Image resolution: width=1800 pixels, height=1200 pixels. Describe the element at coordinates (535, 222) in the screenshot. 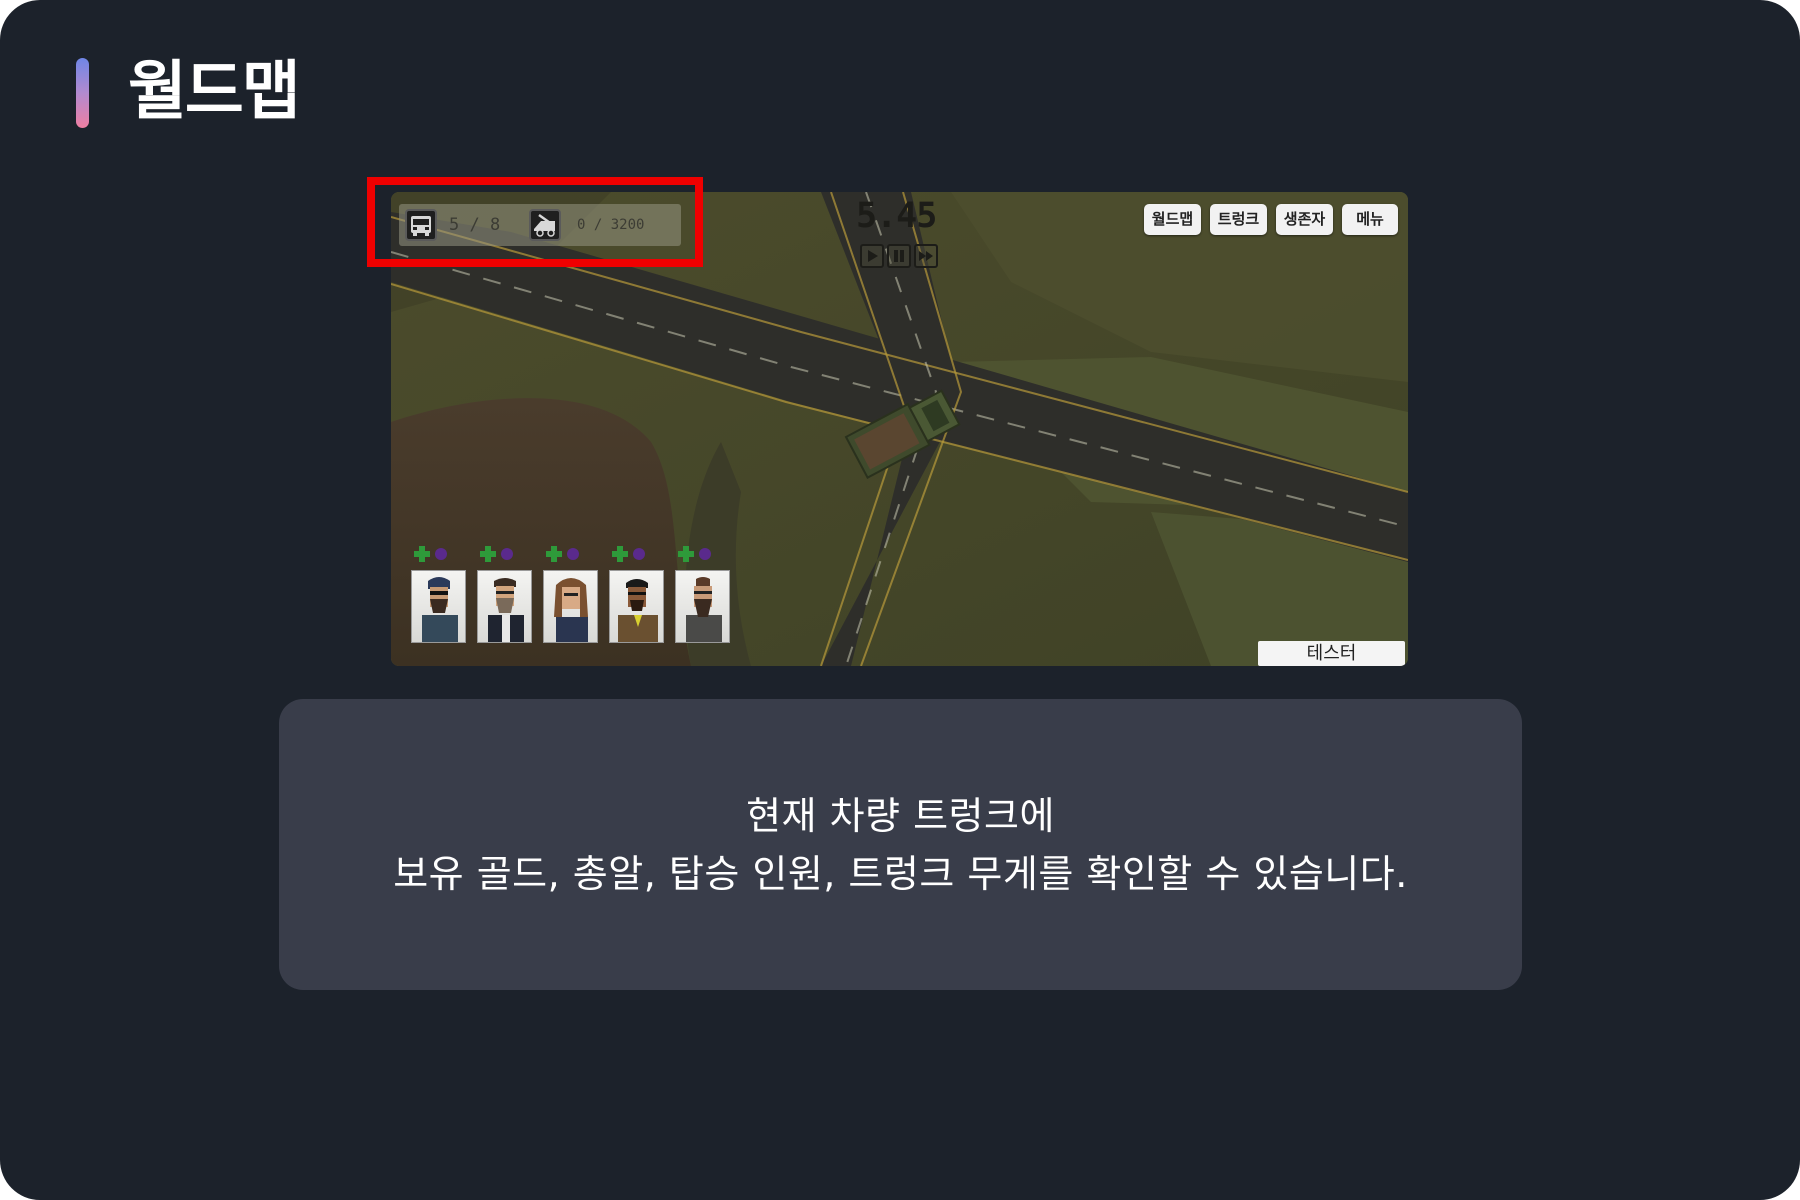

I see `highlight-box` at that location.